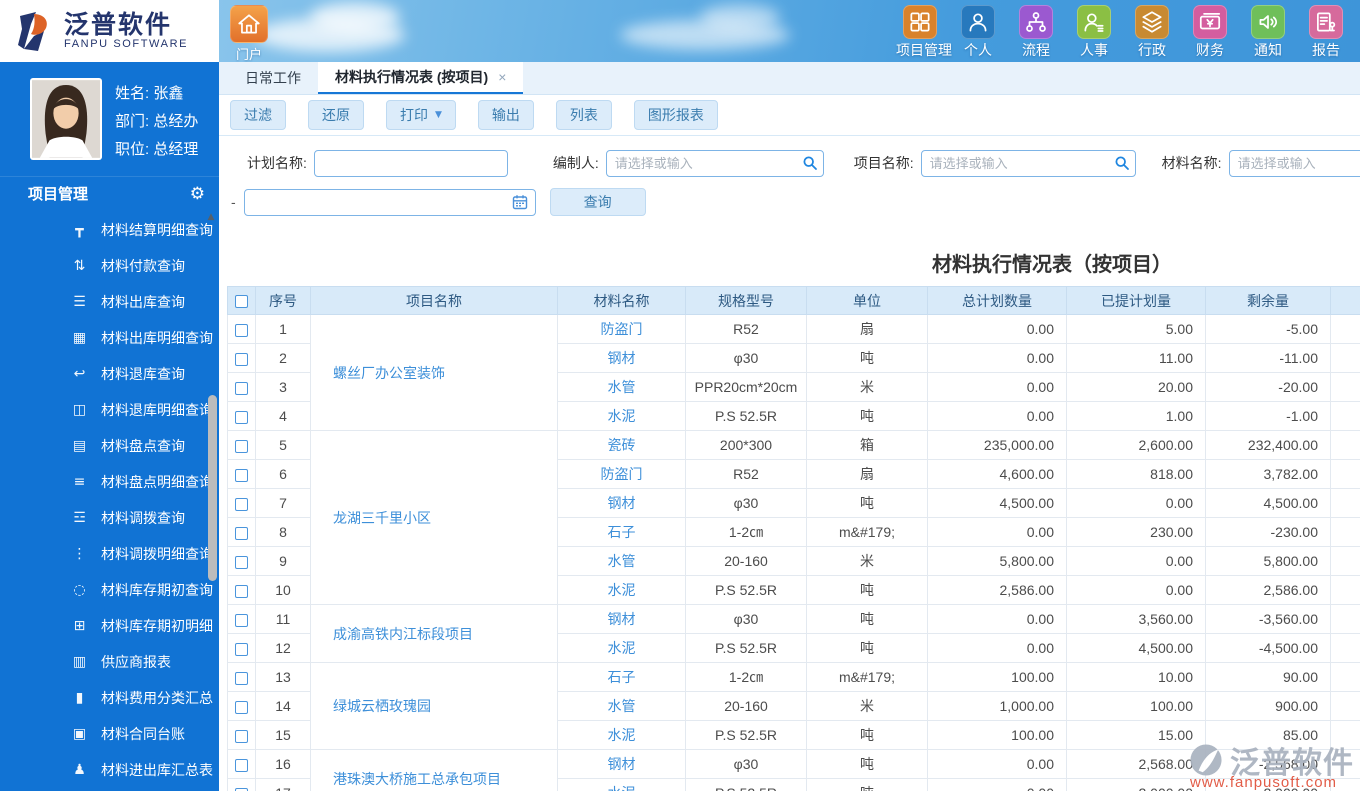 The height and width of the screenshot is (791, 1360). I want to click on scroll-up-arrow-icon: ▲, so click(211, 217).